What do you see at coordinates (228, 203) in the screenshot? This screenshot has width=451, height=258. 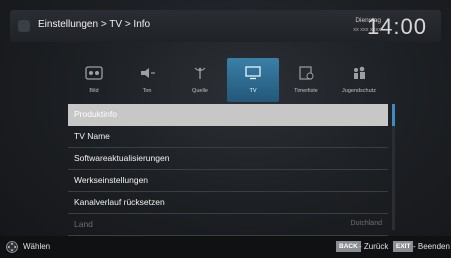 I see `menu-item-kanalverlauf-ruecksetzen: Kanalverlauf rücksetzen` at bounding box center [228, 203].